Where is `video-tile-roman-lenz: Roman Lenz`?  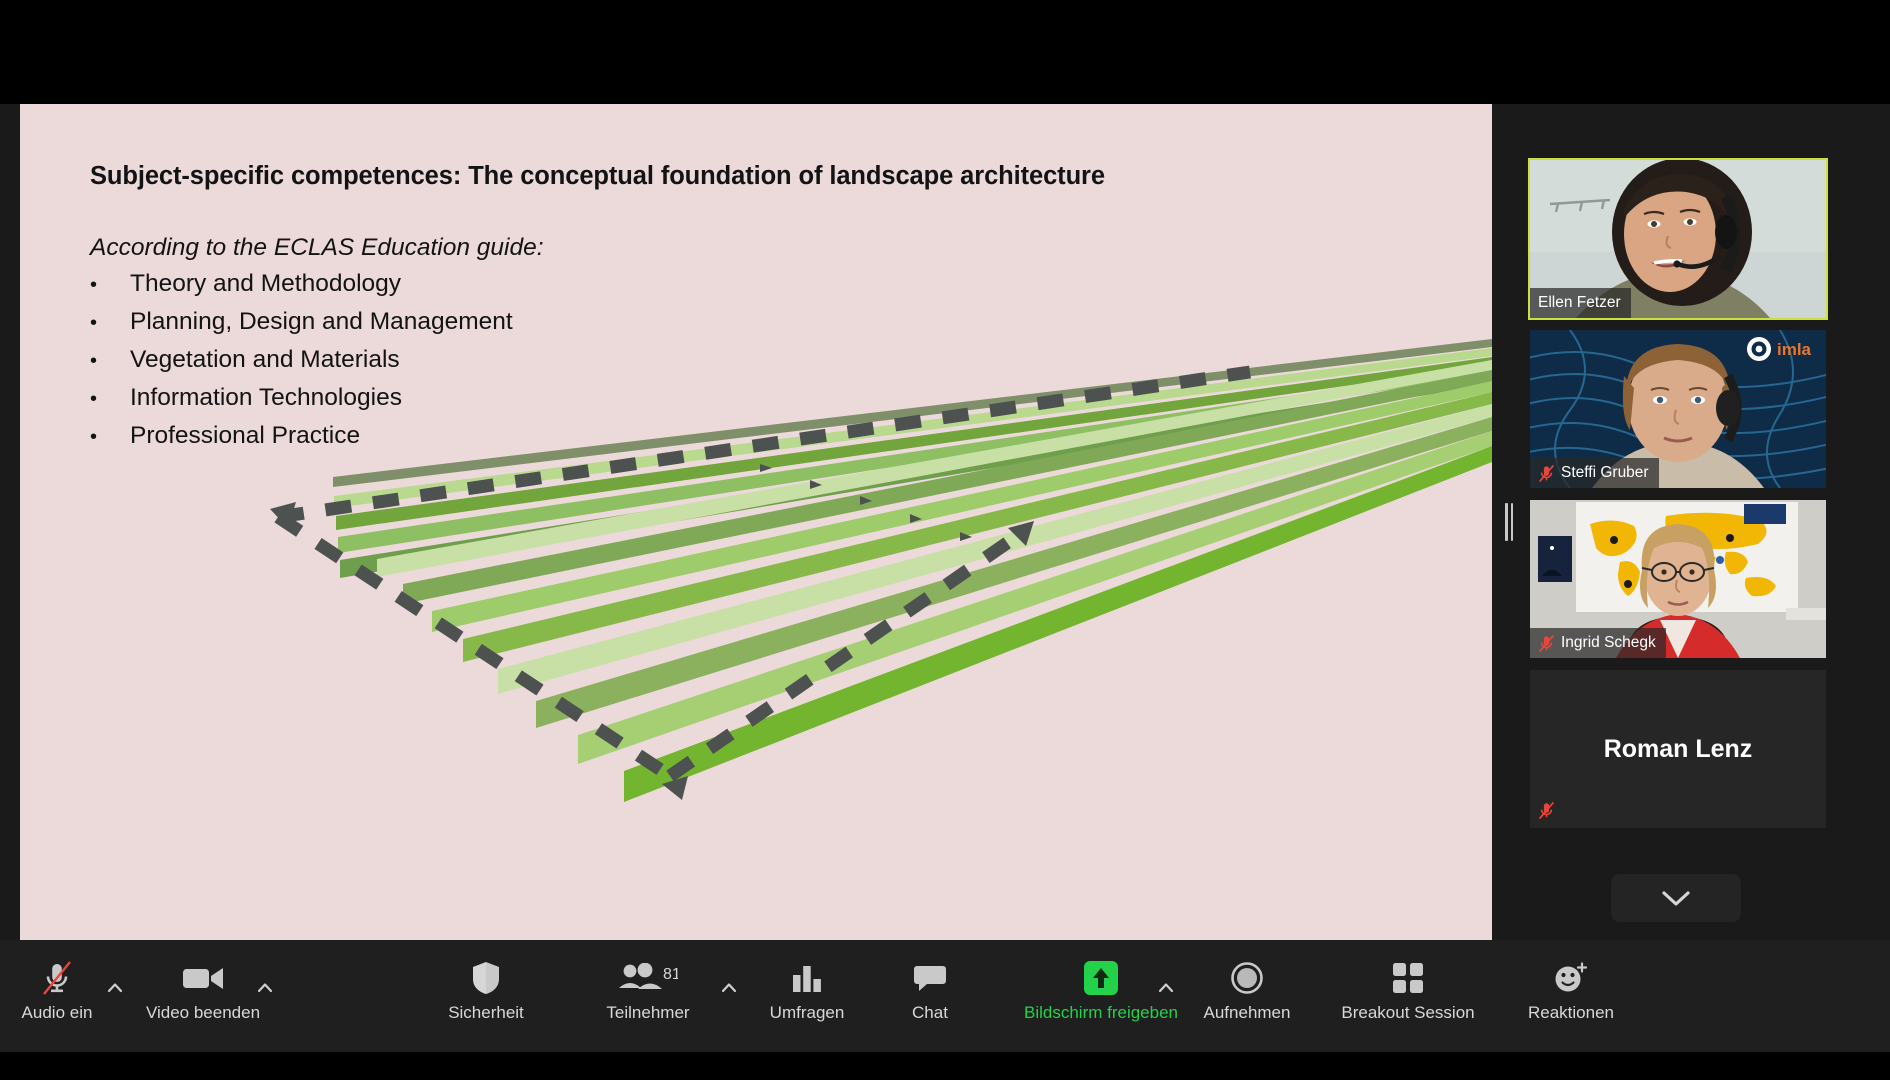 video-tile-roman-lenz: Roman Lenz is located at coordinates (1678, 749).